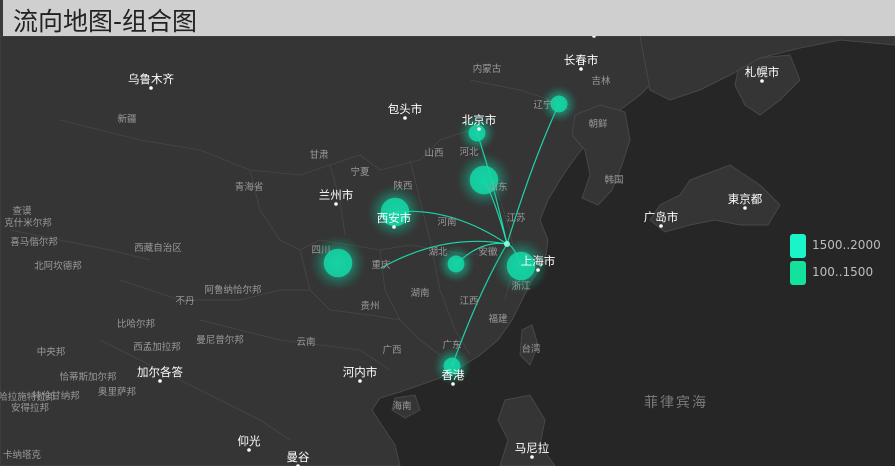  I want to click on place-label-29: 青海省, so click(249, 187).